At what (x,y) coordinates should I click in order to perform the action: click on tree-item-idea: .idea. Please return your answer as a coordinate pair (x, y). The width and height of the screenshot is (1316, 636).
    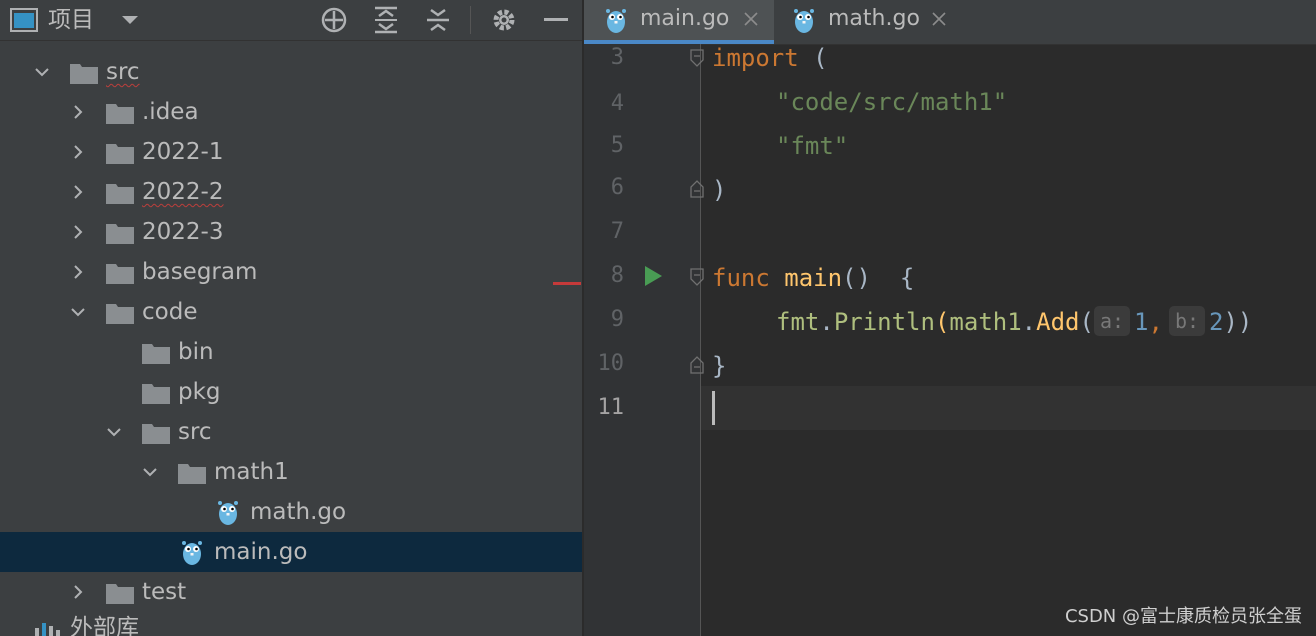
    Looking at the image, I should click on (291, 112).